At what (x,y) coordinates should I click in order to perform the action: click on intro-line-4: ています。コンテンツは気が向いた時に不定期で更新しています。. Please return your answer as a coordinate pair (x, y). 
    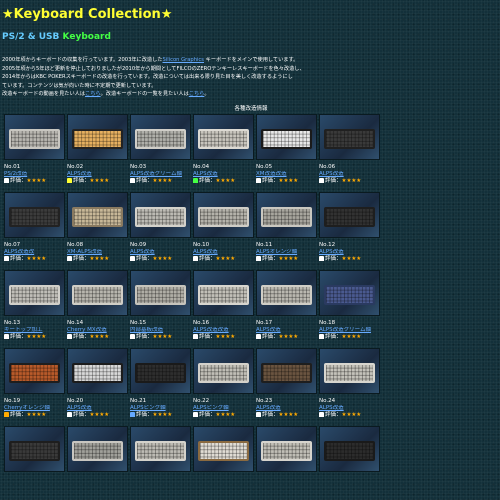
    Looking at the image, I should click on (79, 85).